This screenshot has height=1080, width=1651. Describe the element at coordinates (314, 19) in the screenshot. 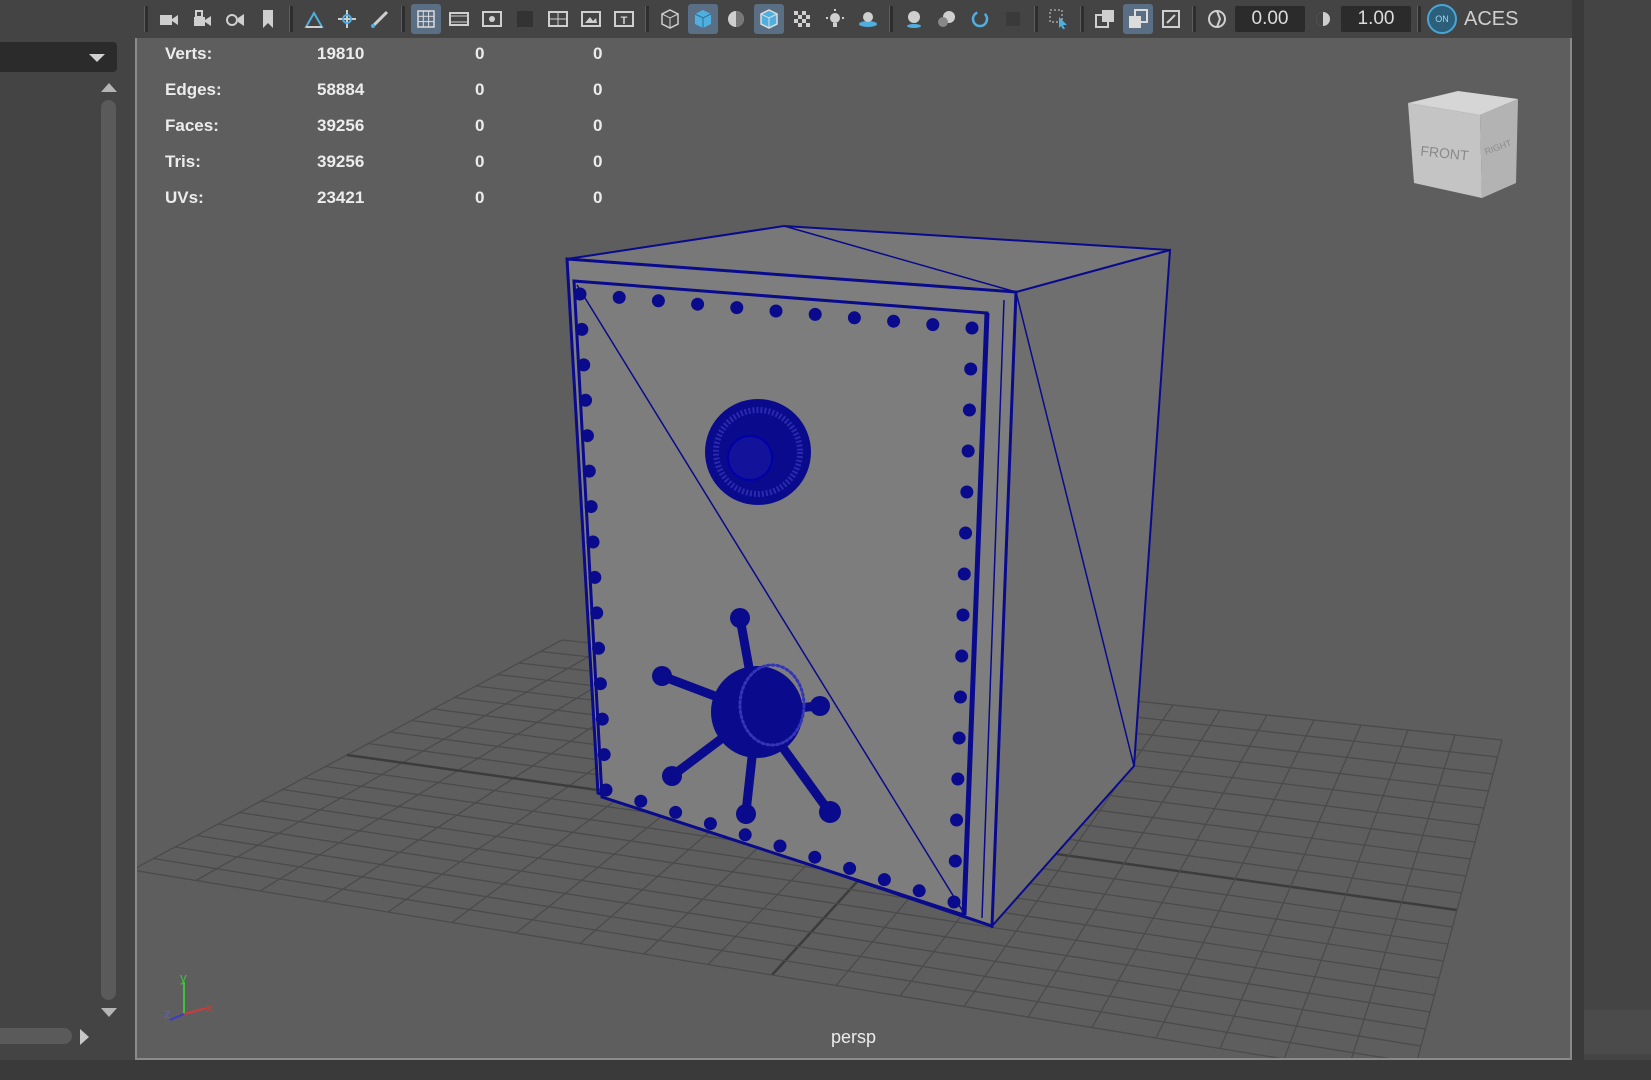

I see `image-plane-icon` at that location.